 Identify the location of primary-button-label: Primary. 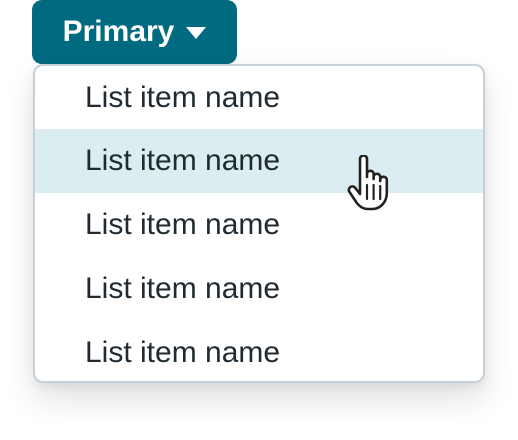
(118, 31).